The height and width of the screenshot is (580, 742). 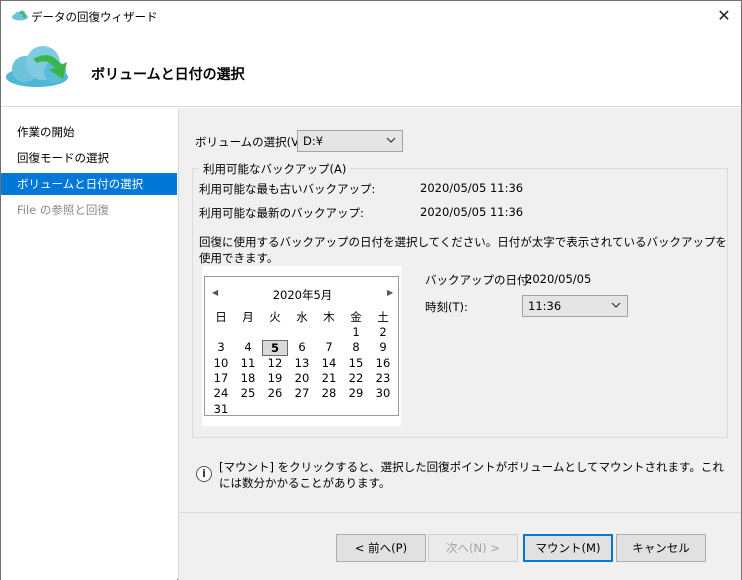 What do you see at coordinates (281, 213) in the screenshot?
I see `newest-backup-label: 利用可能な最新のバックアップ:` at bounding box center [281, 213].